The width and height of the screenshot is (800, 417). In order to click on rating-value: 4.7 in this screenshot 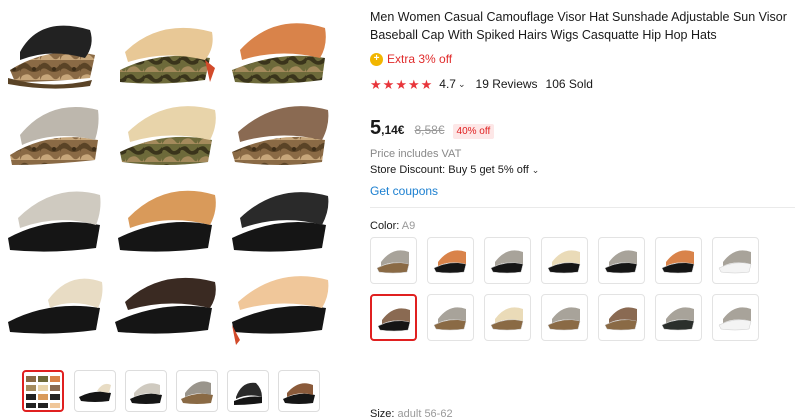, I will do `click(447, 84)`.